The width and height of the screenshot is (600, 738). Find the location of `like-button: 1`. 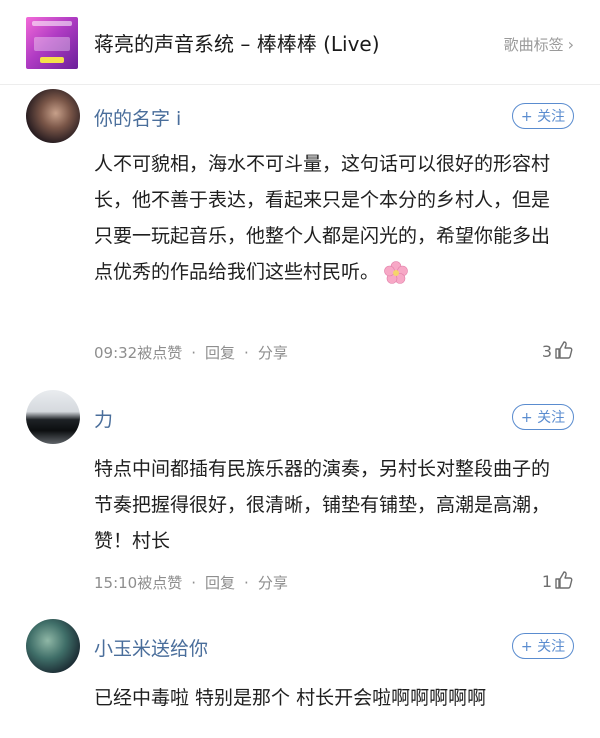

like-button: 1 is located at coordinates (558, 580).